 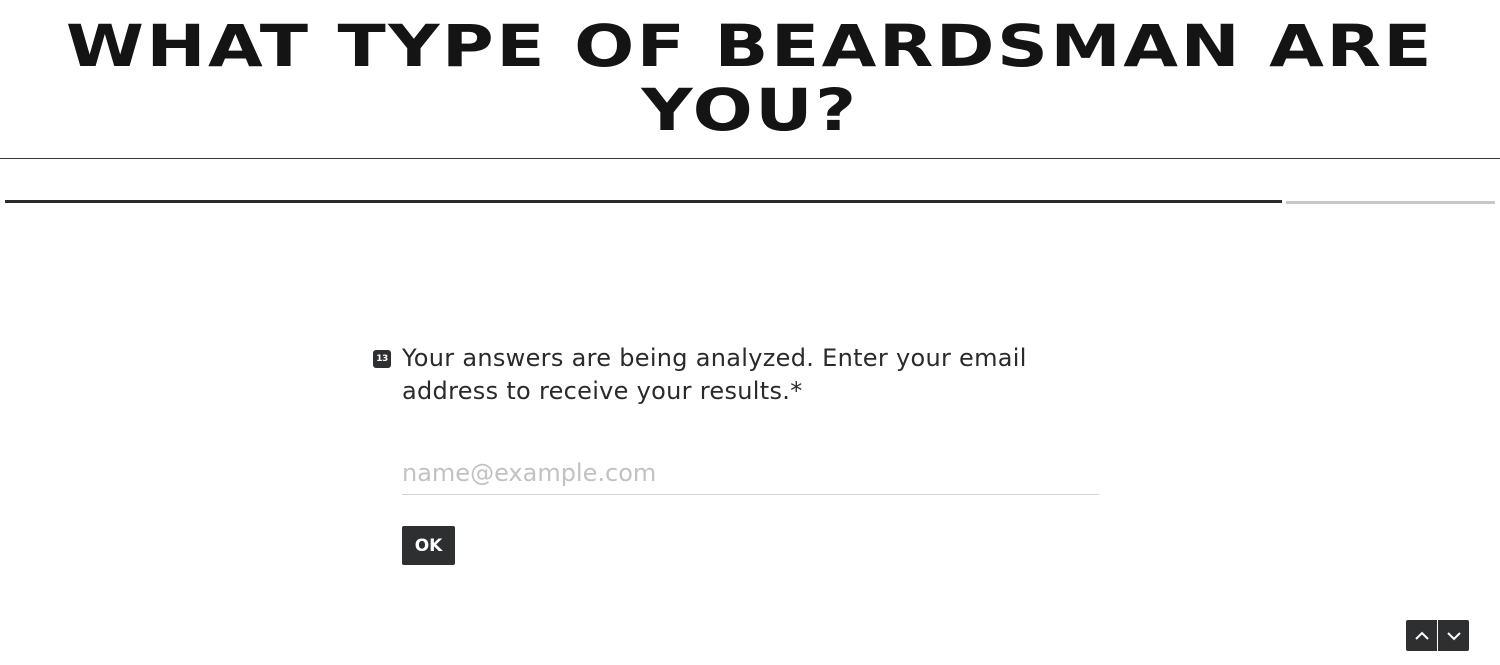 What do you see at coordinates (643, 201) in the screenshot?
I see `progress-bar-fill` at bounding box center [643, 201].